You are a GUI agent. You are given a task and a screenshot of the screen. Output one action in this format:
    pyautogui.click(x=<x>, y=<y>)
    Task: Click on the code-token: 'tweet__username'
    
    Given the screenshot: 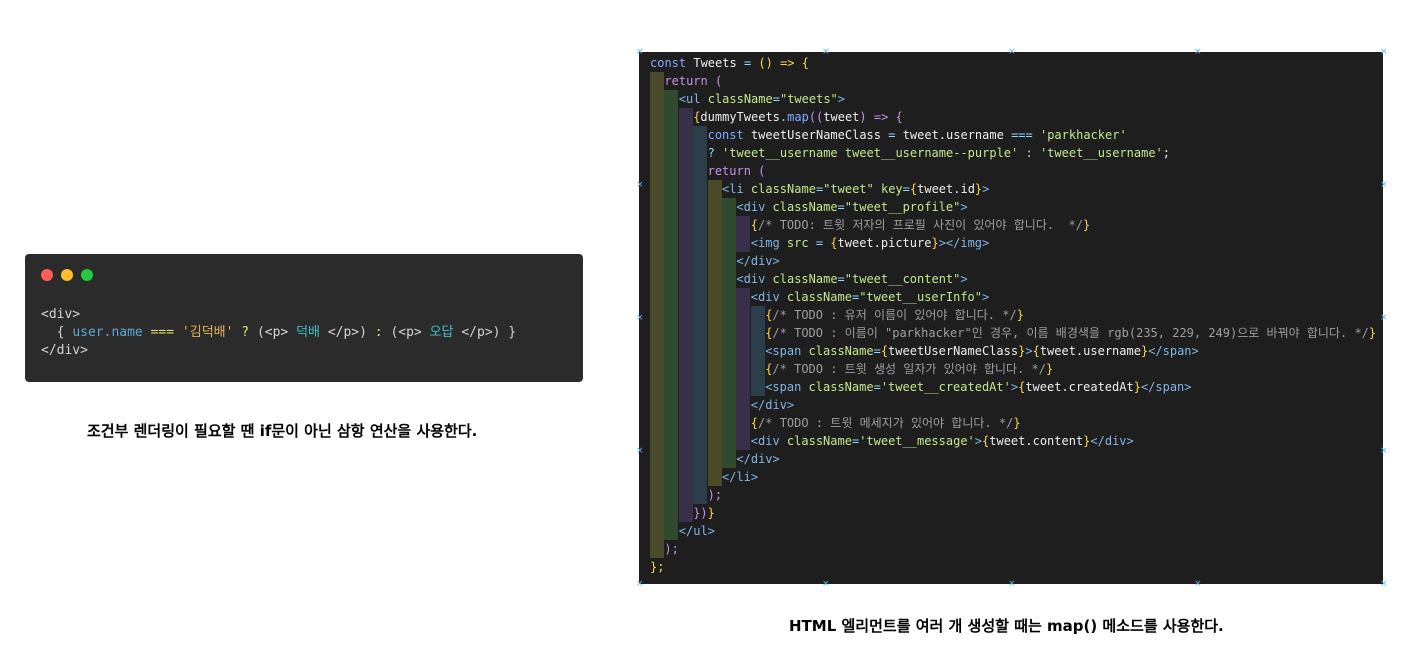 What is the action you would take?
    pyautogui.click(x=1101, y=153)
    